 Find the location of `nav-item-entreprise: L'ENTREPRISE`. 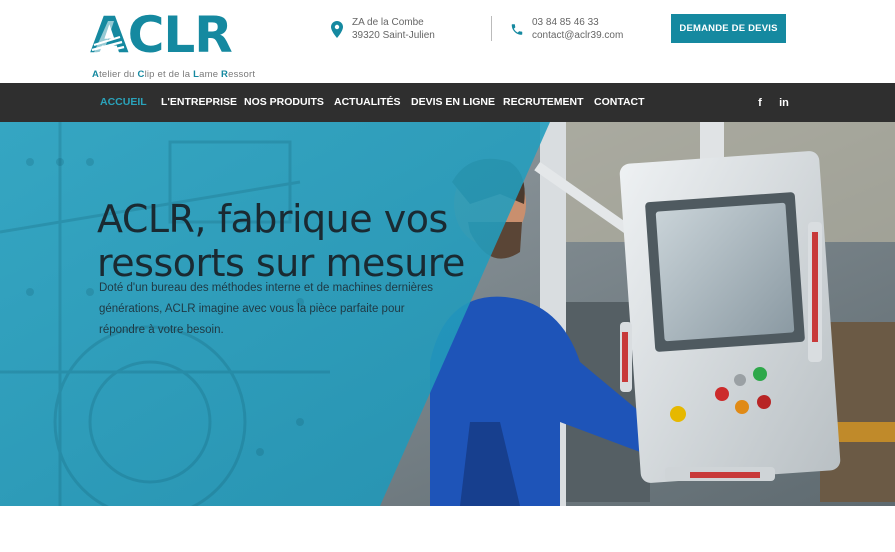

nav-item-entreprise: L'ENTREPRISE is located at coordinates (199, 102).